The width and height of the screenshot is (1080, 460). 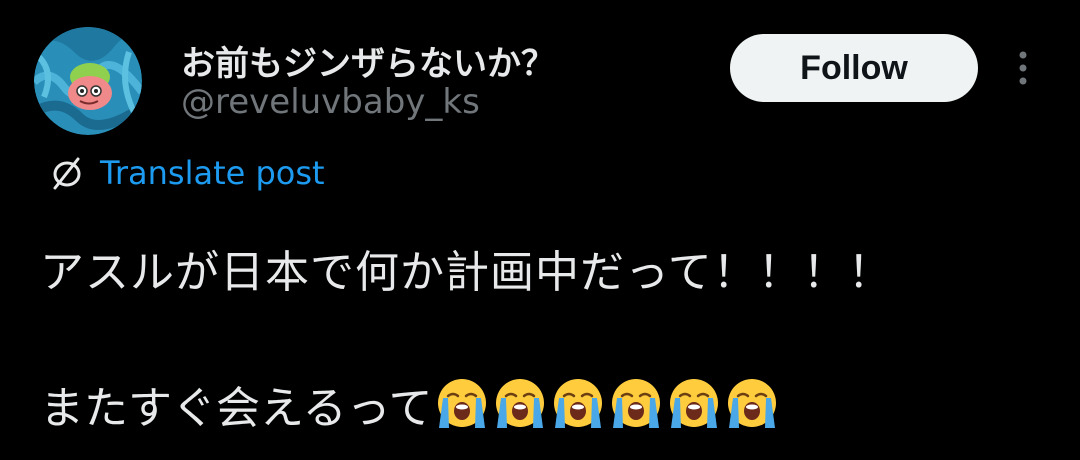 I want to click on emoji-row, so click(x=608, y=404).